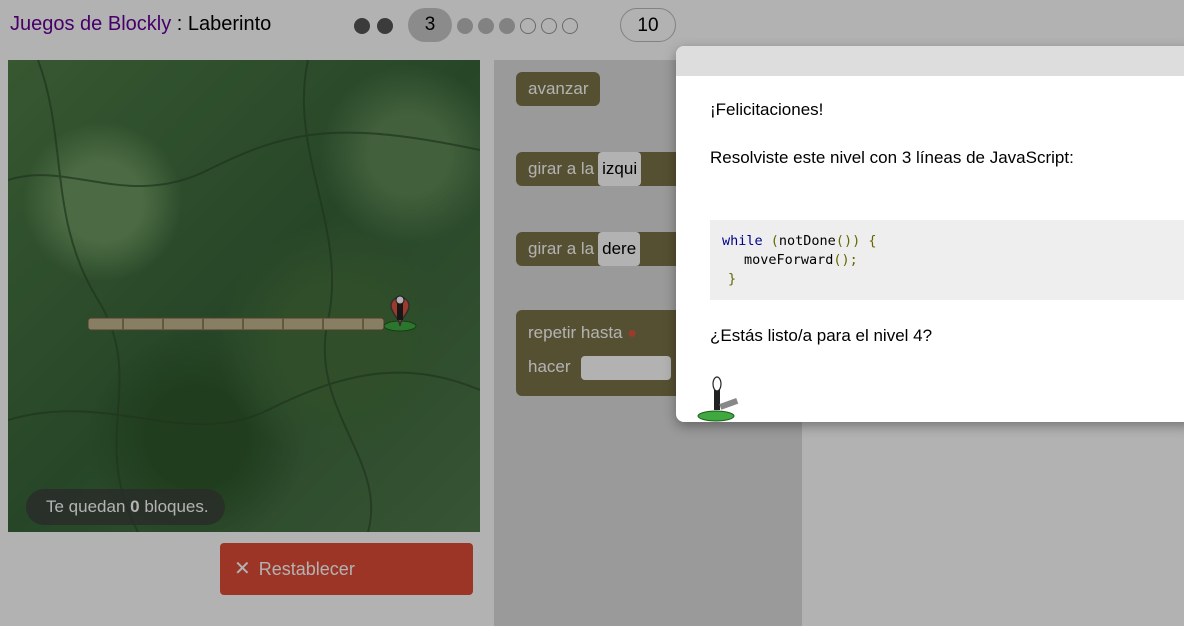 Image resolution: width=1184 pixels, height=626 pixels. What do you see at coordinates (732, 279) in the screenshot?
I see `code-line-3: }` at bounding box center [732, 279].